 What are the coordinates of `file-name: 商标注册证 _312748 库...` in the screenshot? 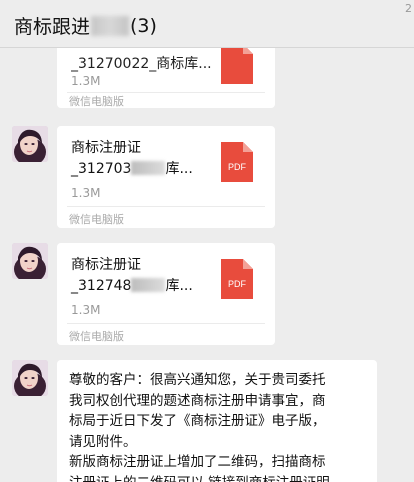 It's located at (141, 276).